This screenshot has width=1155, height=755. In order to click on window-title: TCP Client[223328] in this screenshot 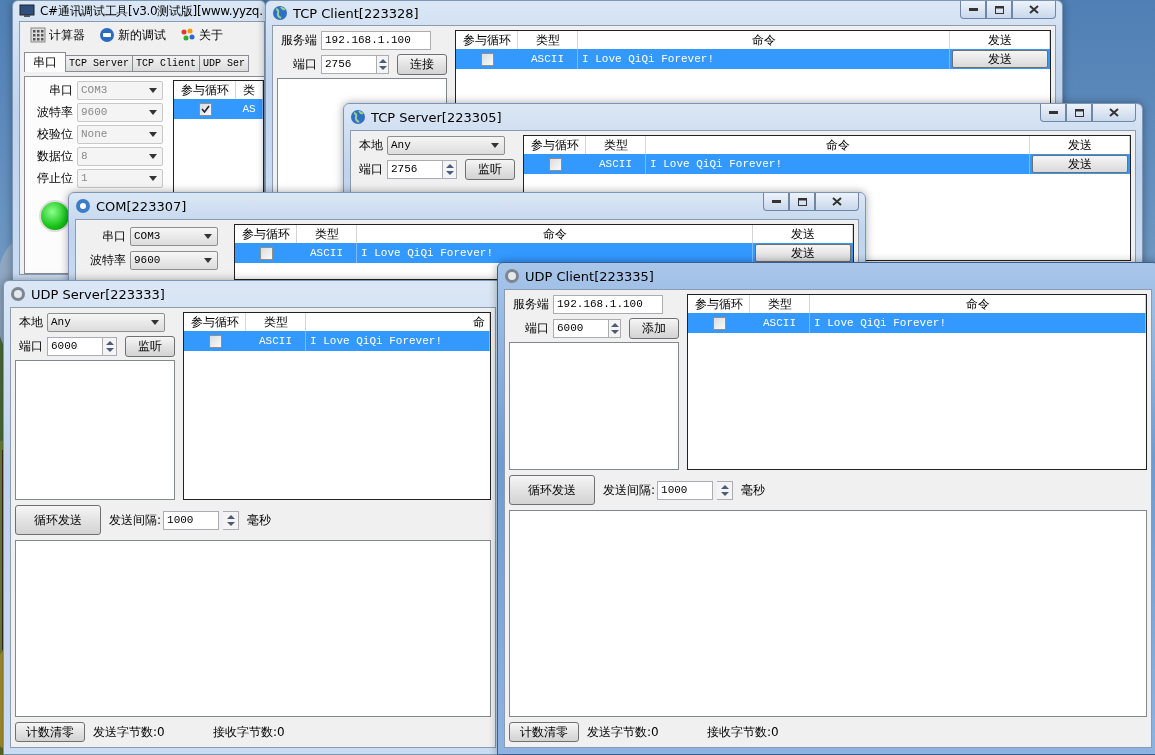, I will do `click(356, 13)`.